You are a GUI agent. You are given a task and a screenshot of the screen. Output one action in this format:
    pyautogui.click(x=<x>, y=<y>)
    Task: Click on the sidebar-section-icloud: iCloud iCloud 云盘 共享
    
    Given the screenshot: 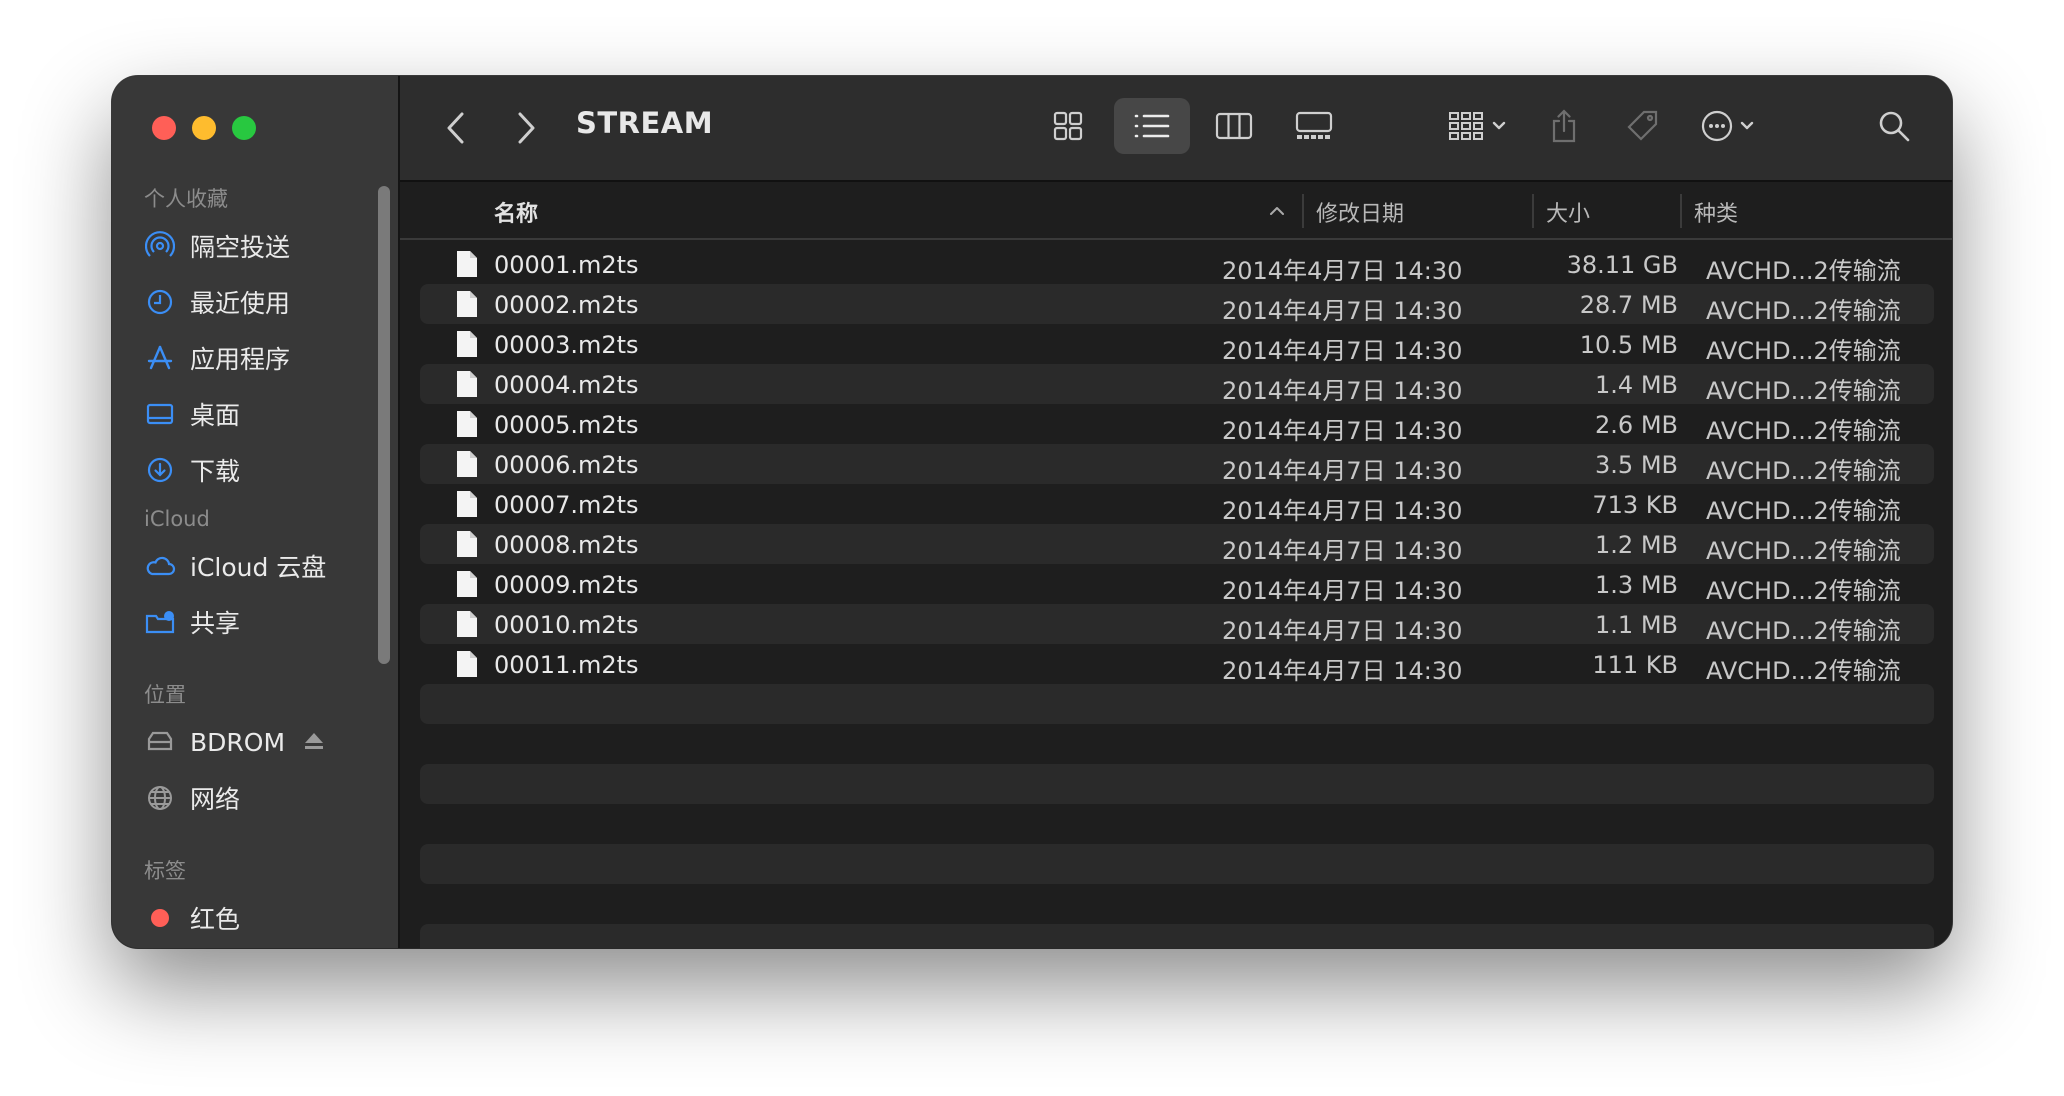 What is the action you would take?
    pyautogui.click(x=261, y=575)
    